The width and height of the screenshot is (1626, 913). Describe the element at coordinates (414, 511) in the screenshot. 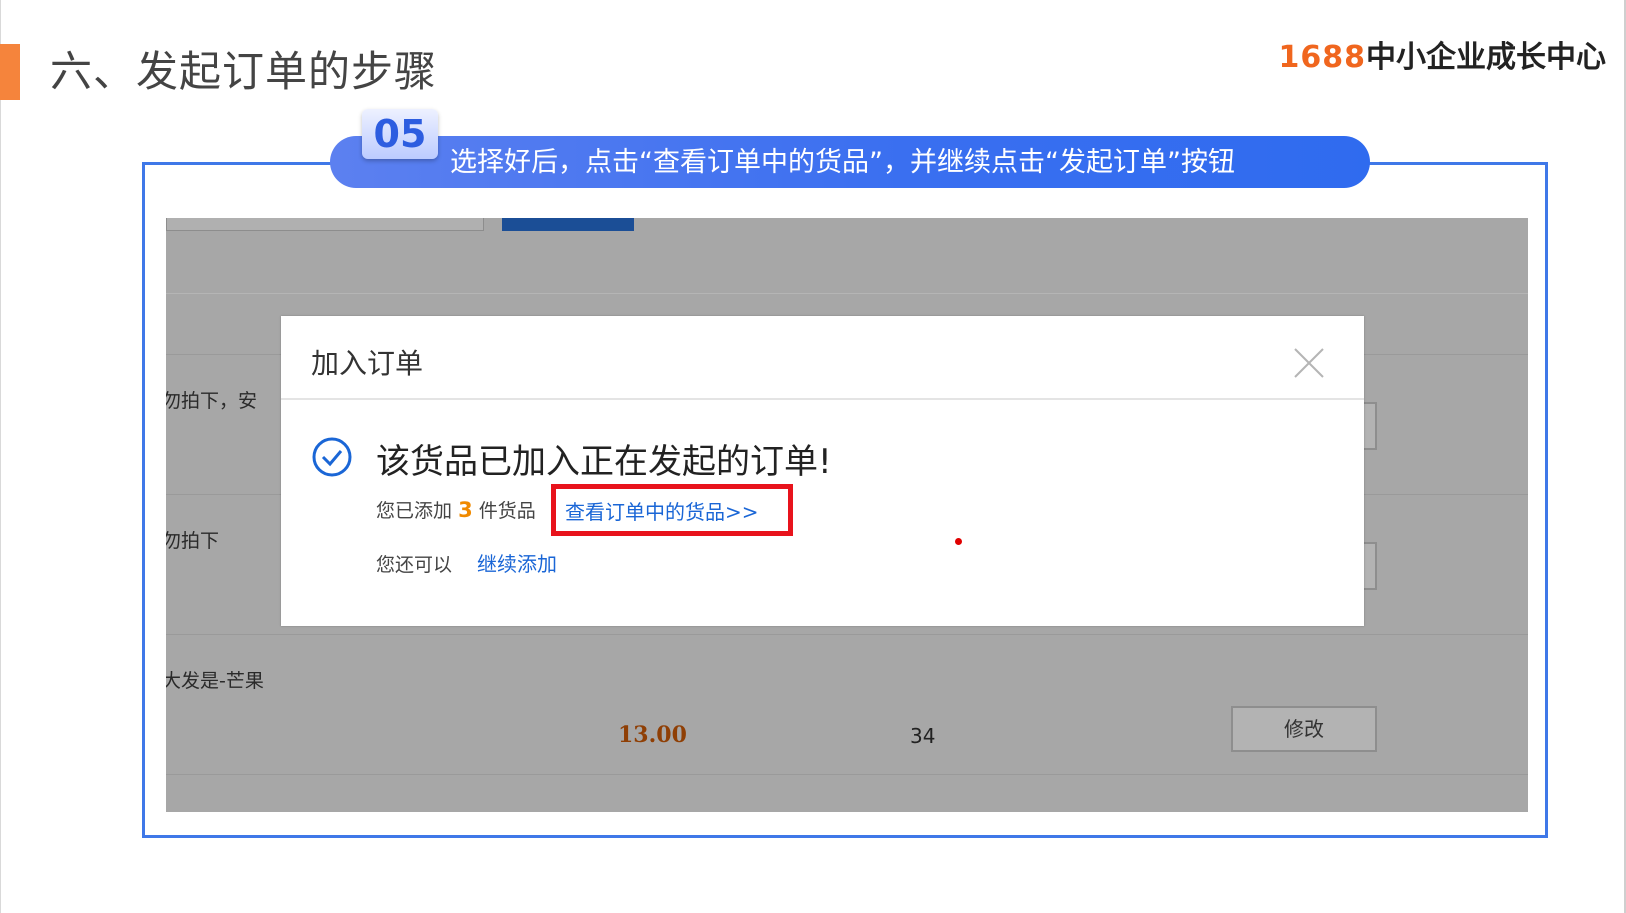

I see `added-prefix: 您已添加` at that location.